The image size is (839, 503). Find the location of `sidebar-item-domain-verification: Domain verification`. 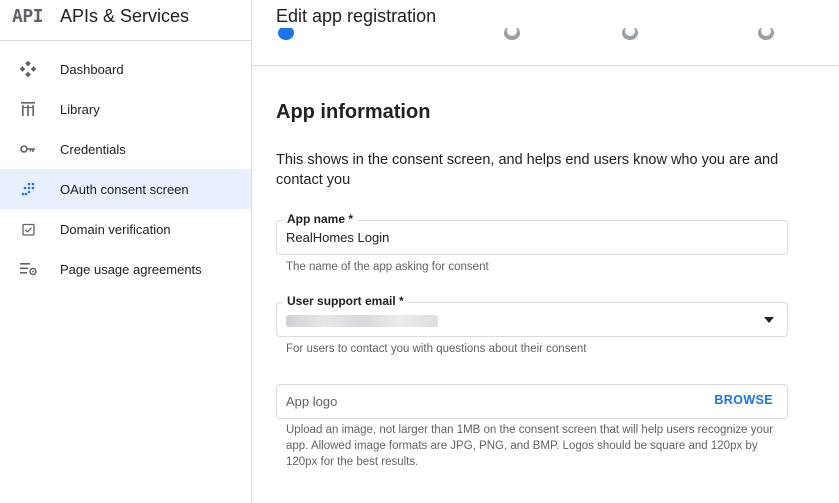

sidebar-item-domain-verification: Domain verification is located at coordinates (125, 229).